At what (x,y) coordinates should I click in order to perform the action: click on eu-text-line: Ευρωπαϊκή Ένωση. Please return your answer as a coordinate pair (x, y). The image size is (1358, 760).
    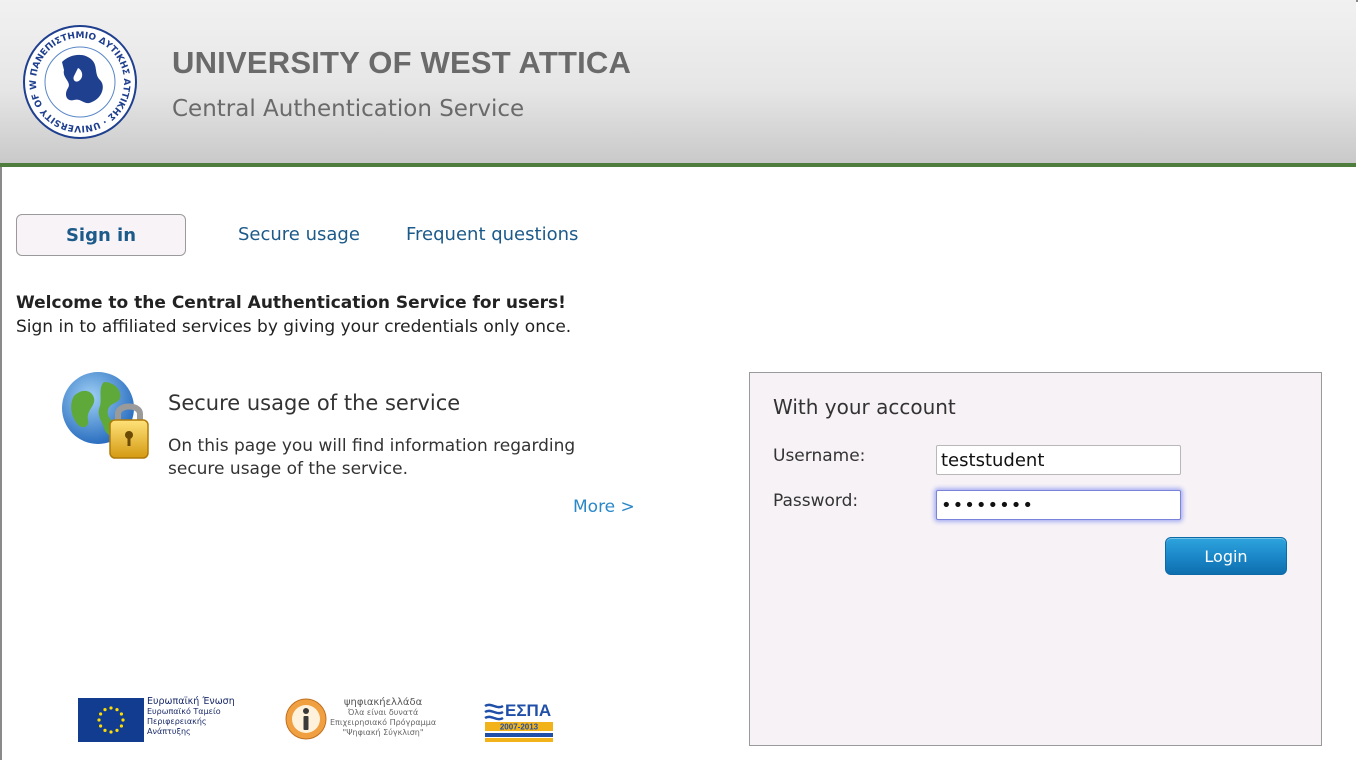
    Looking at the image, I should click on (191, 701).